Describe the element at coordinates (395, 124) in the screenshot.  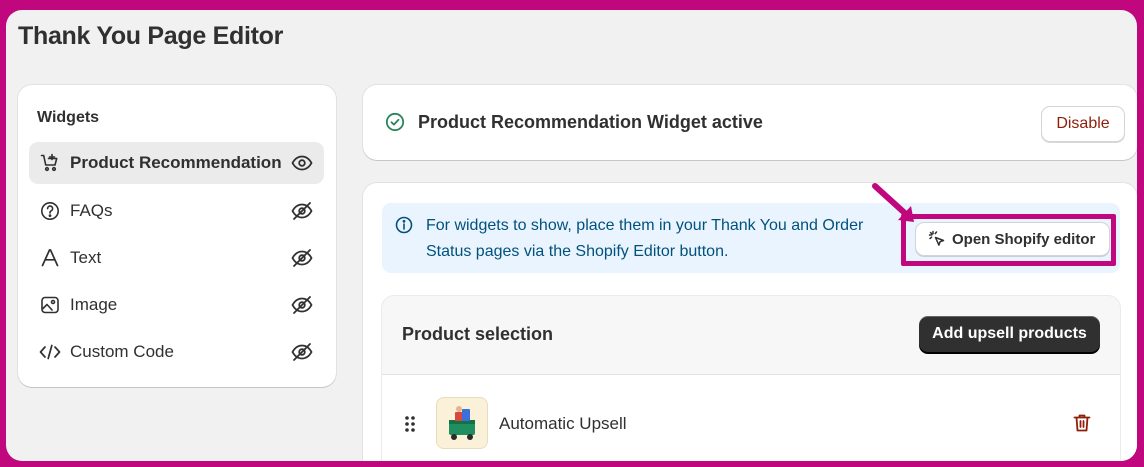
I see `check-circle-icon` at that location.